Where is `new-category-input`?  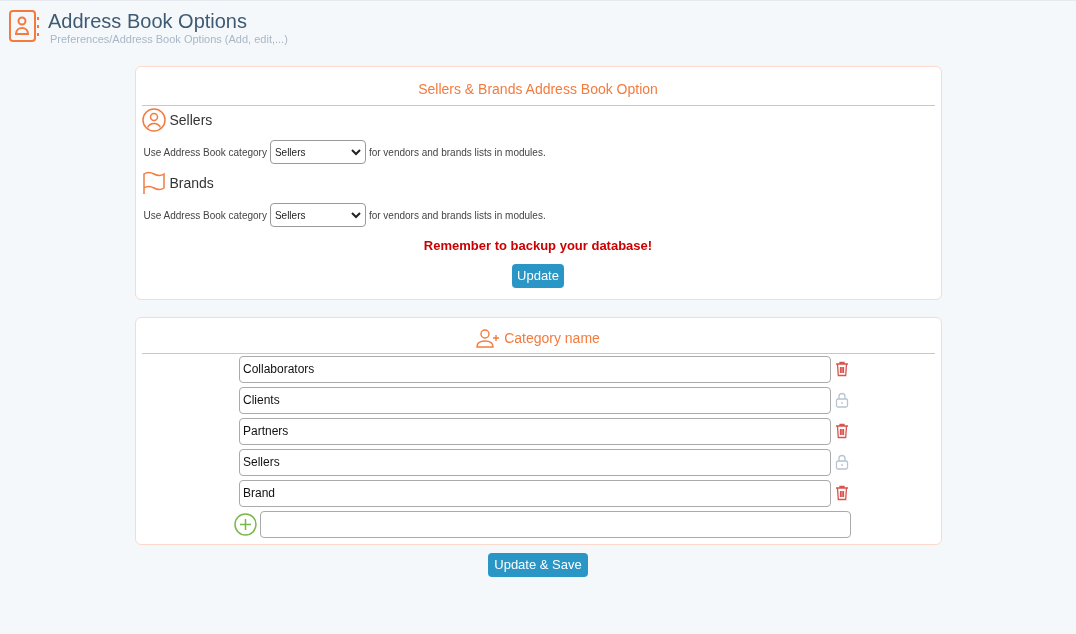 new-category-input is located at coordinates (555, 524).